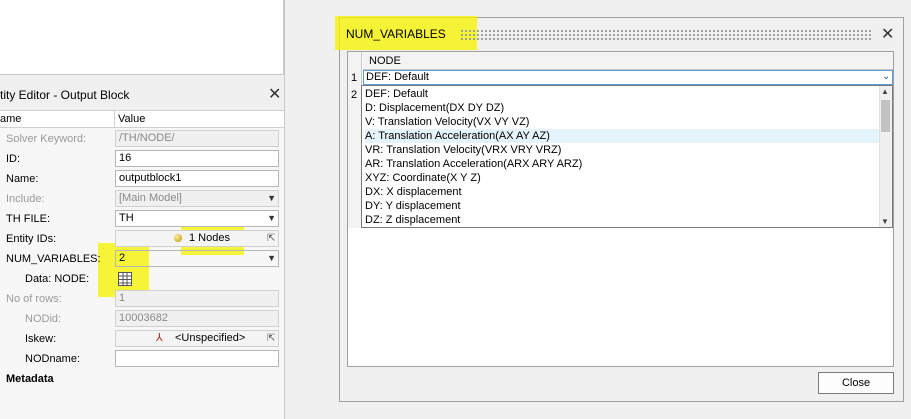 This screenshot has width=911, height=419. What do you see at coordinates (53, 359) in the screenshot?
I see `row-label-nodname: NODname:` at bounding box center [53, 359].